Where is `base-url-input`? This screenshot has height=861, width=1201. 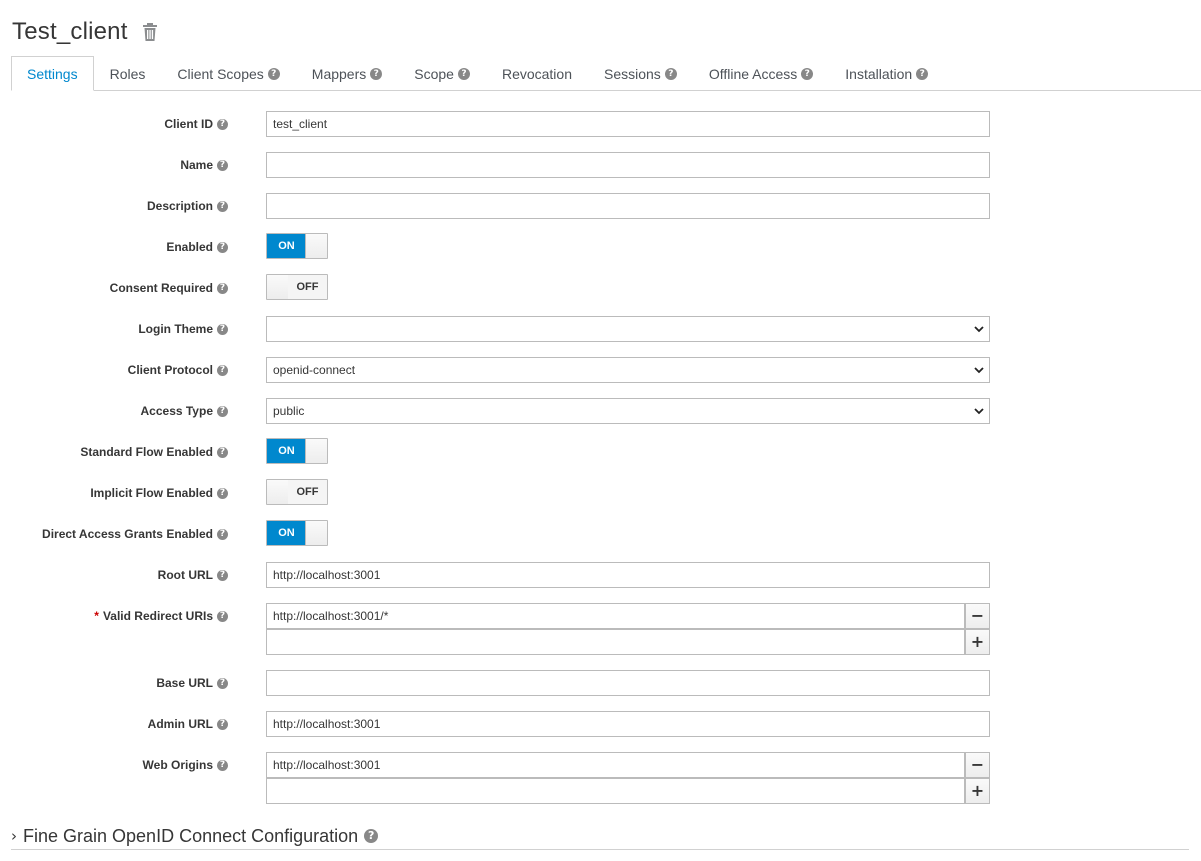
base-url-input is located at coordinates (628, 683).